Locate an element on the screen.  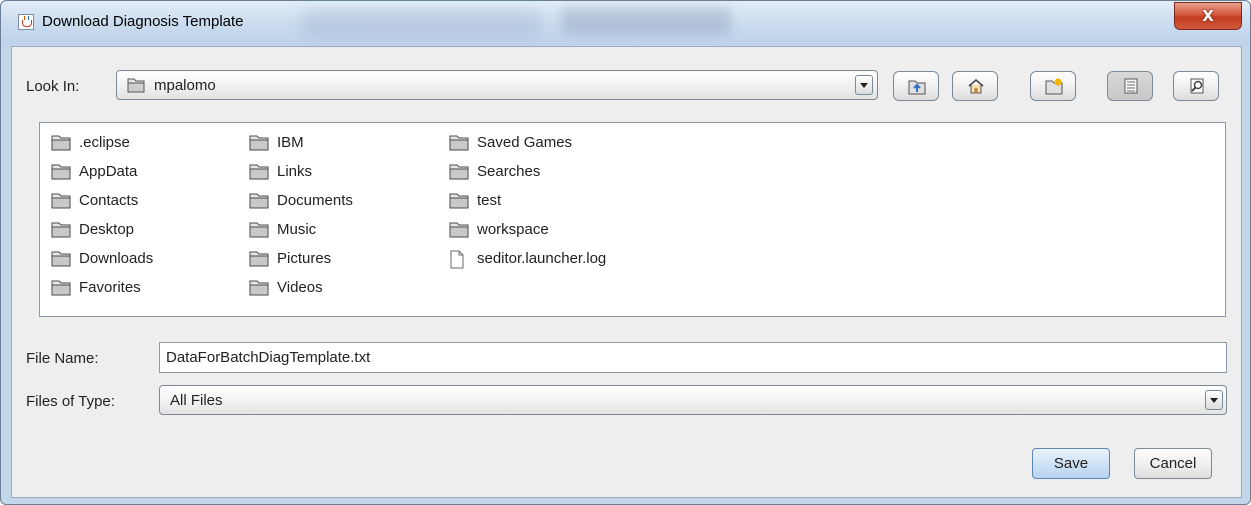
list-item-label: Contacts is located at coordinates (109, 200).